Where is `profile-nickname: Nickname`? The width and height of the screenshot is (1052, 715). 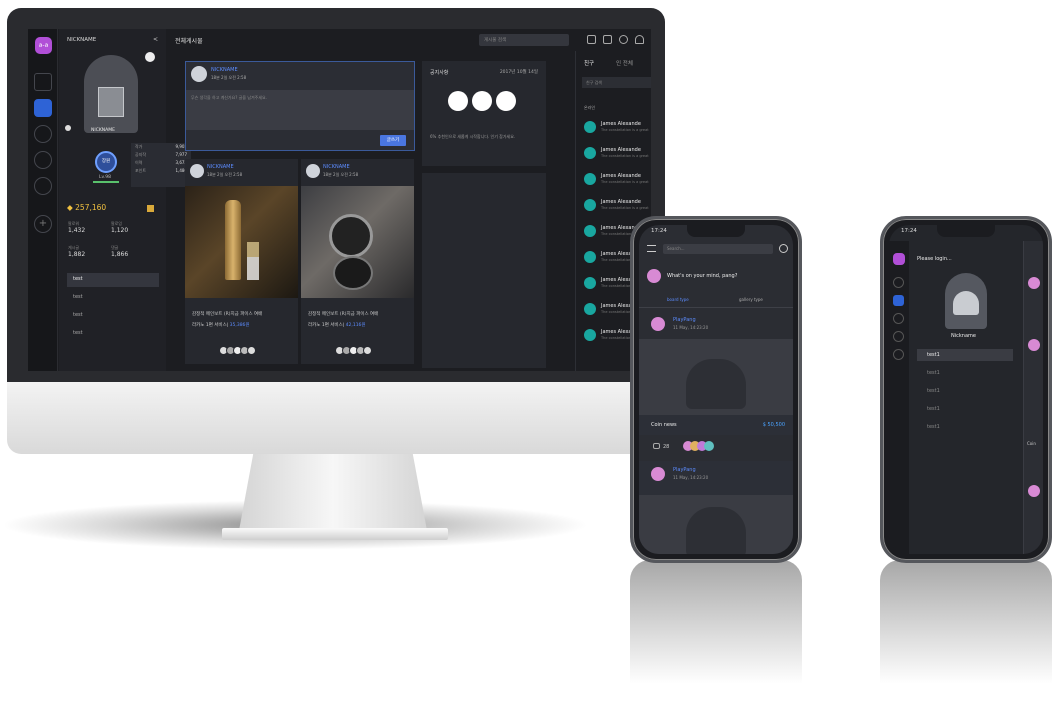
profile-nickname: Nickname is located at coordinates (963, 336).